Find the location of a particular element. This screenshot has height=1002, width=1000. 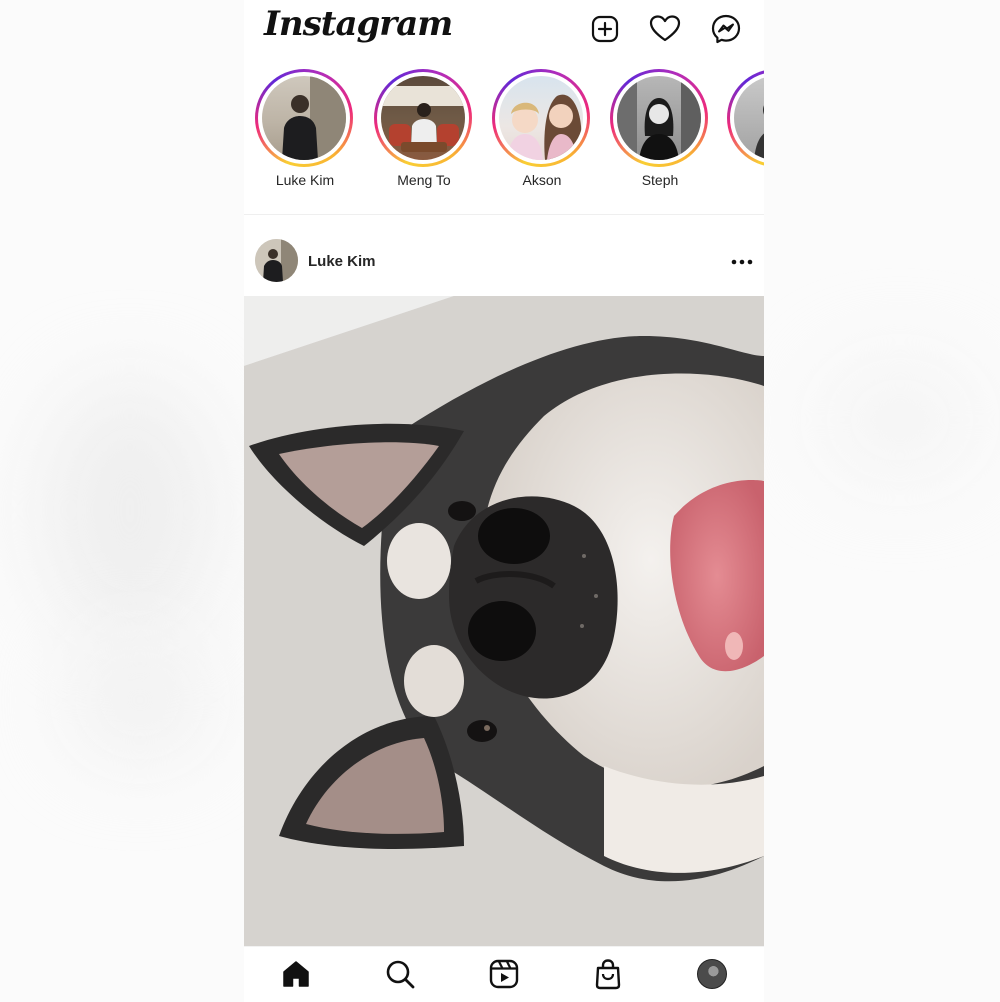

post-header: Luke Kim is located at coordinates (504, 262).